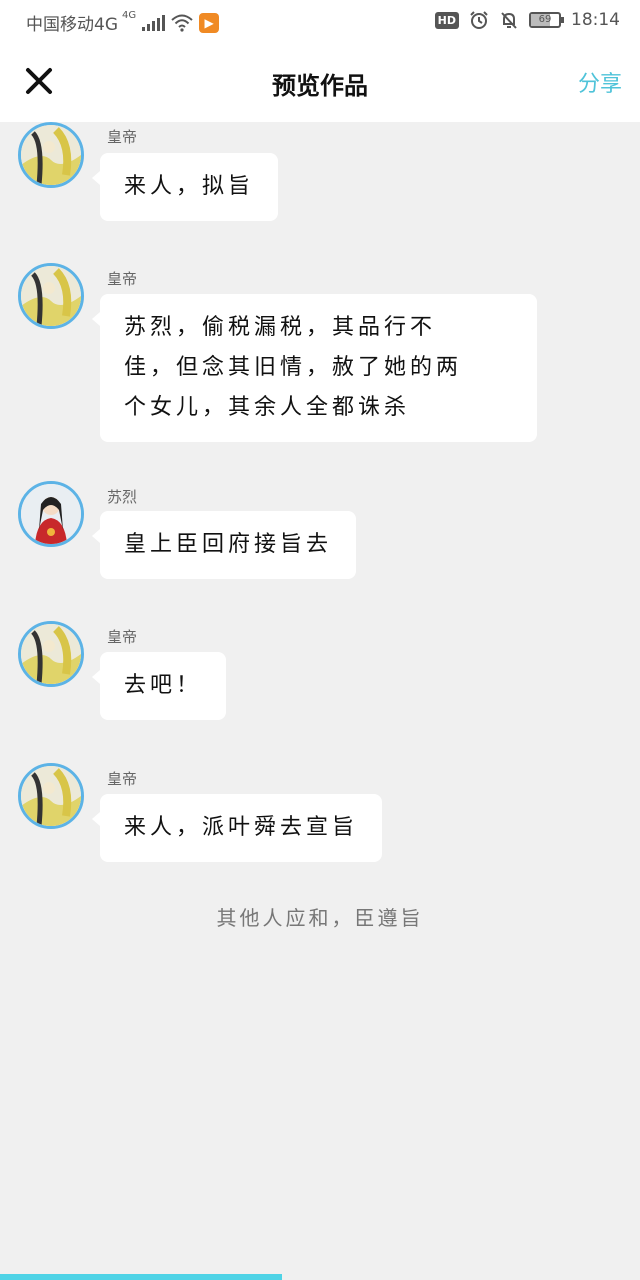 The height and width of the screenshot is (1280, 640). What do you see at coordinates (123, 22) in the screenshot?
I see `status-left: 中国移动4G 4G ▶` at bounding box center [123, 22].